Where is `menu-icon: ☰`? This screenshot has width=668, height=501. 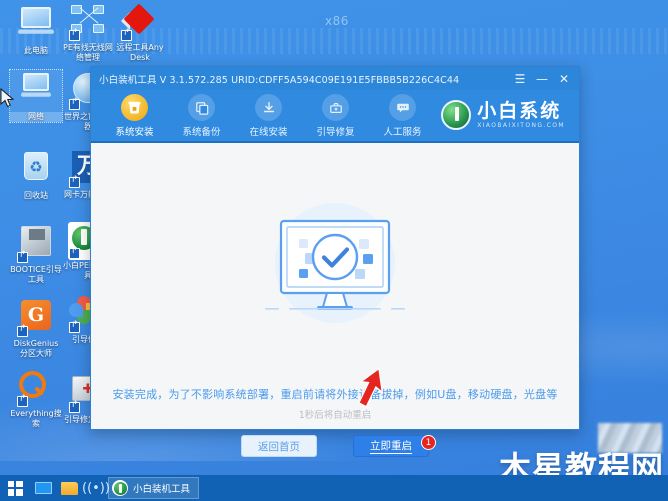 menu-icon: ☰ is located at coordinates (520, 79).